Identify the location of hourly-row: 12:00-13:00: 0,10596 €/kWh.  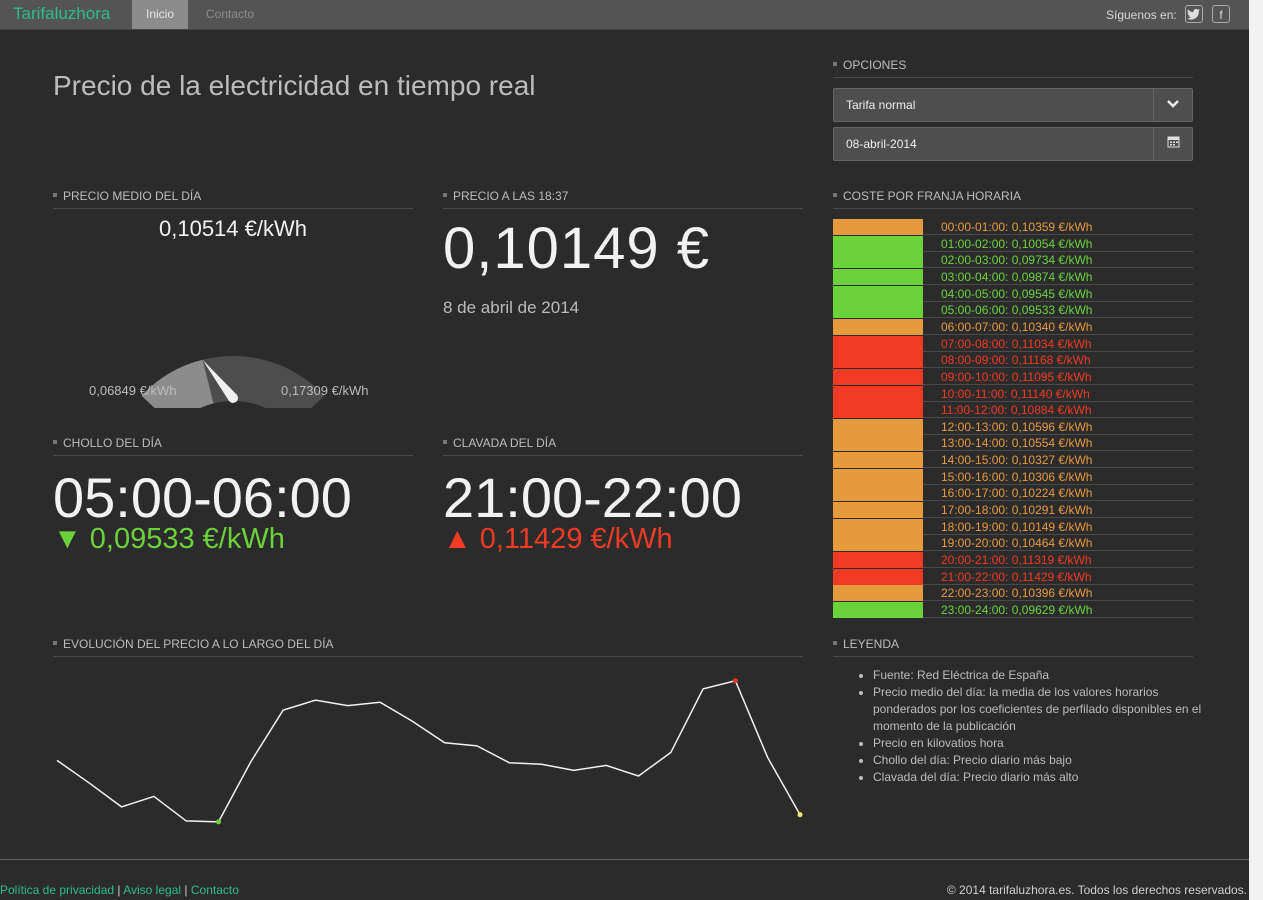
(1013, 426).